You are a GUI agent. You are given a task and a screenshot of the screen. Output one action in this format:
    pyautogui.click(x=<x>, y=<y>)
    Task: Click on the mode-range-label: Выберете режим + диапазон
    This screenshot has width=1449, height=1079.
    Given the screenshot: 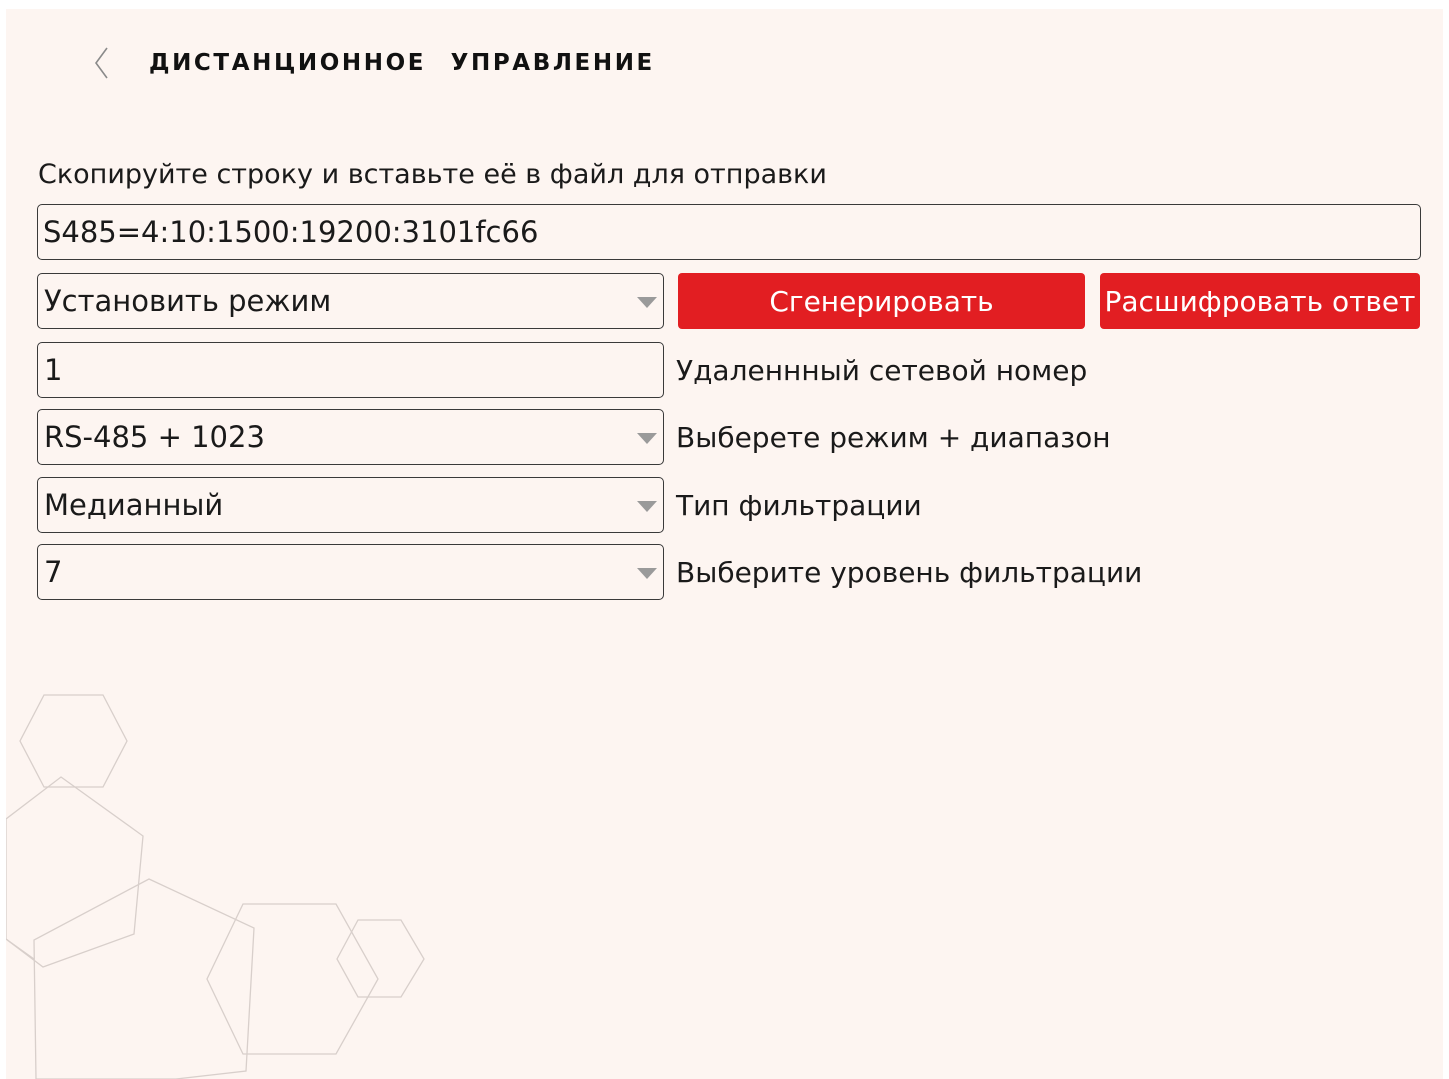 What is the action you would take?
    pyautogui.click(x=893, y=437)
    